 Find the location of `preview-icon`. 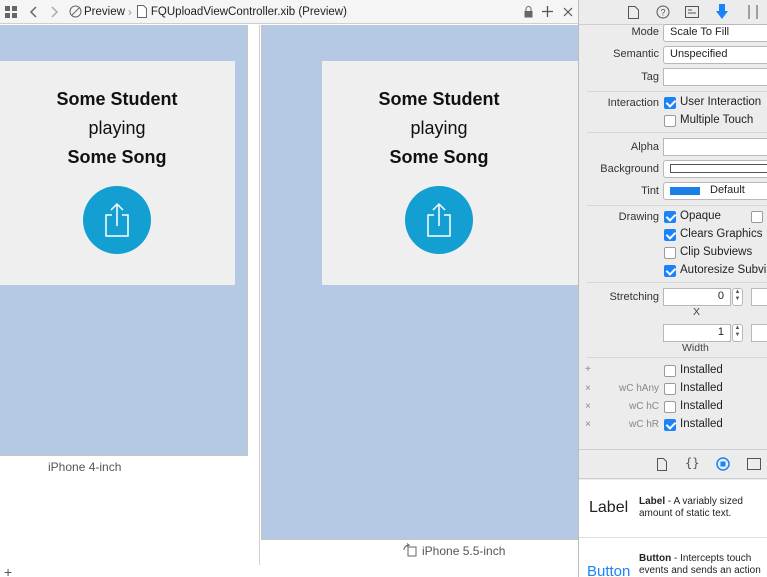

preview-icon is located at coordinates (75, 11).